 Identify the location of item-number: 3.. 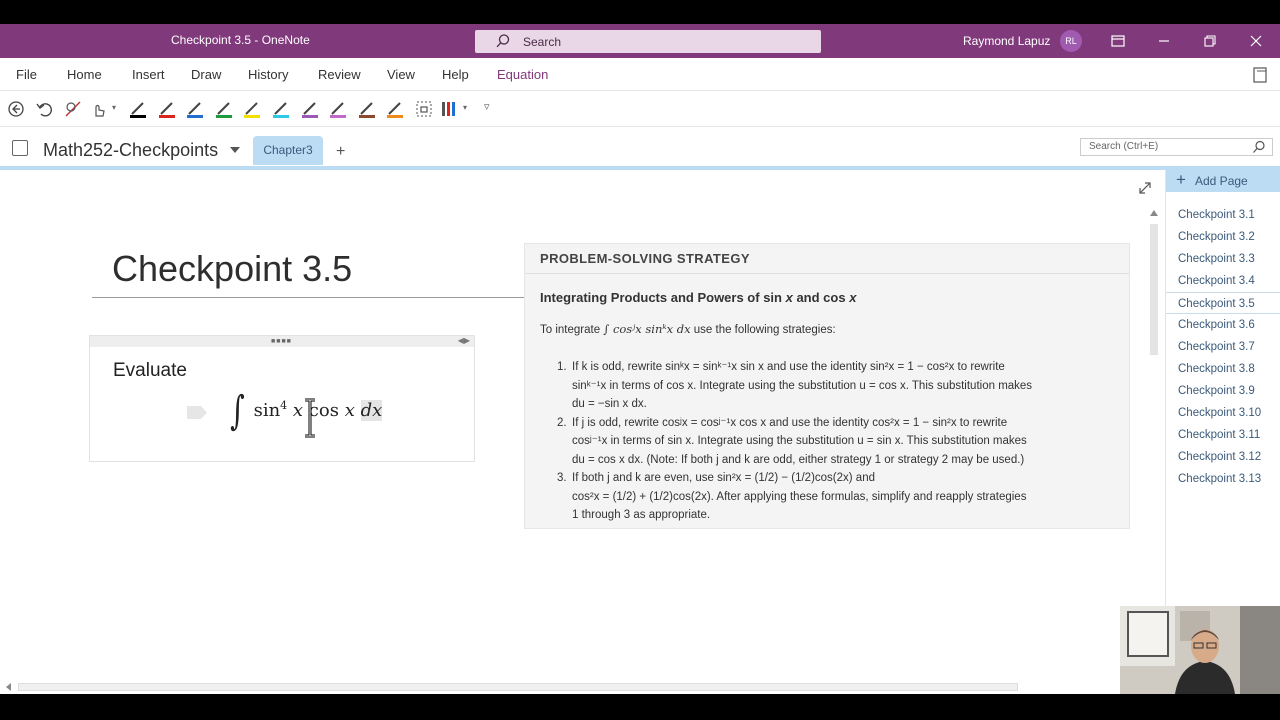
(562, 478).